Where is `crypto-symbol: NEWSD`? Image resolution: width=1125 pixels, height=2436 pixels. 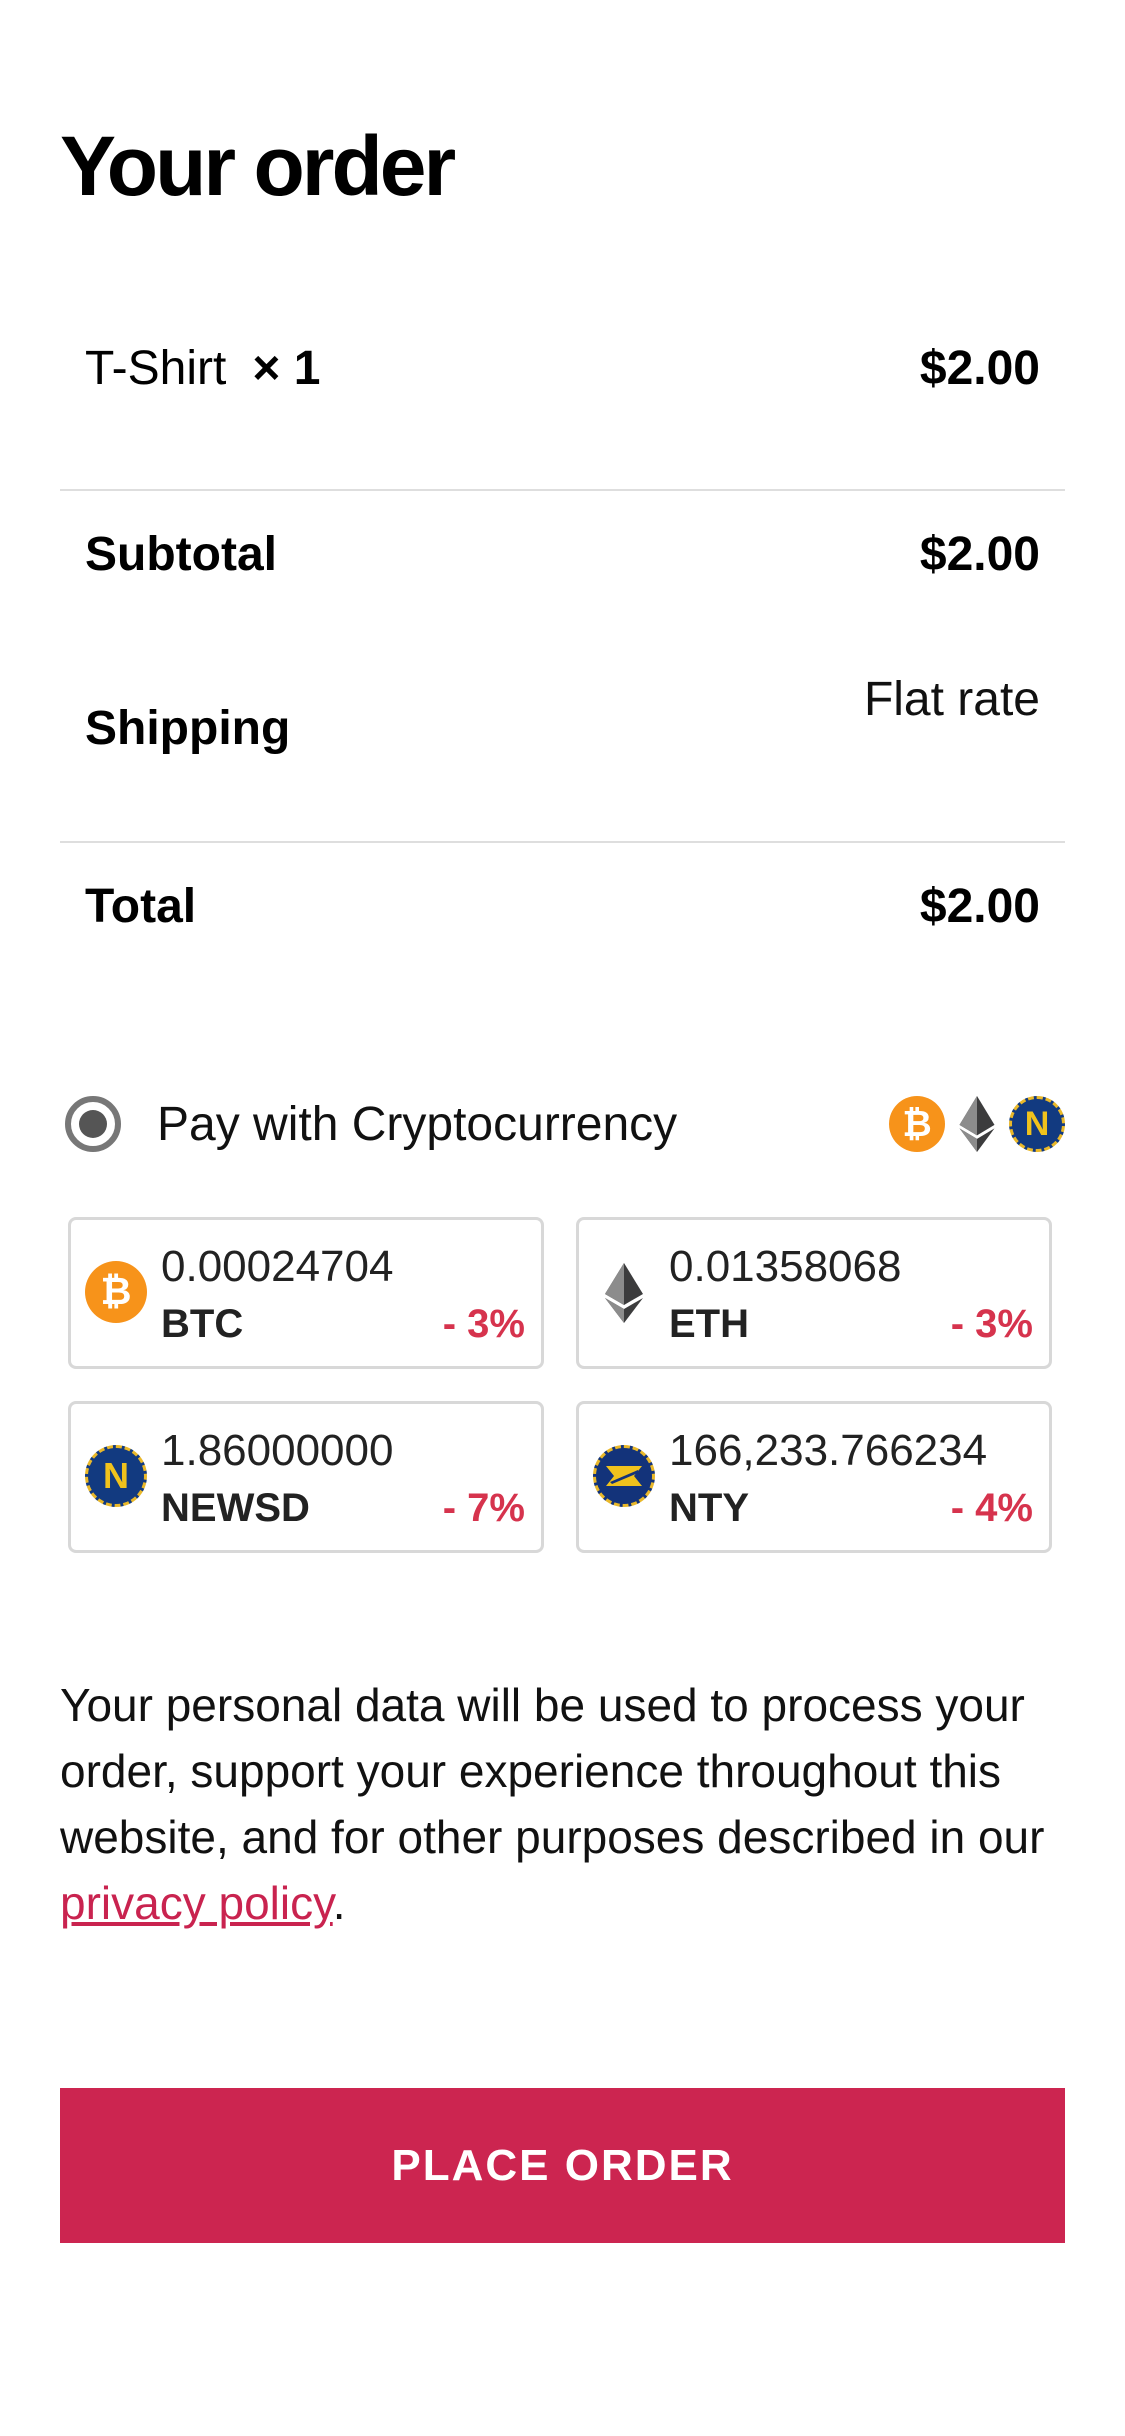
crypto-symbol: NEWSD is located at coordinates (235, 1508).